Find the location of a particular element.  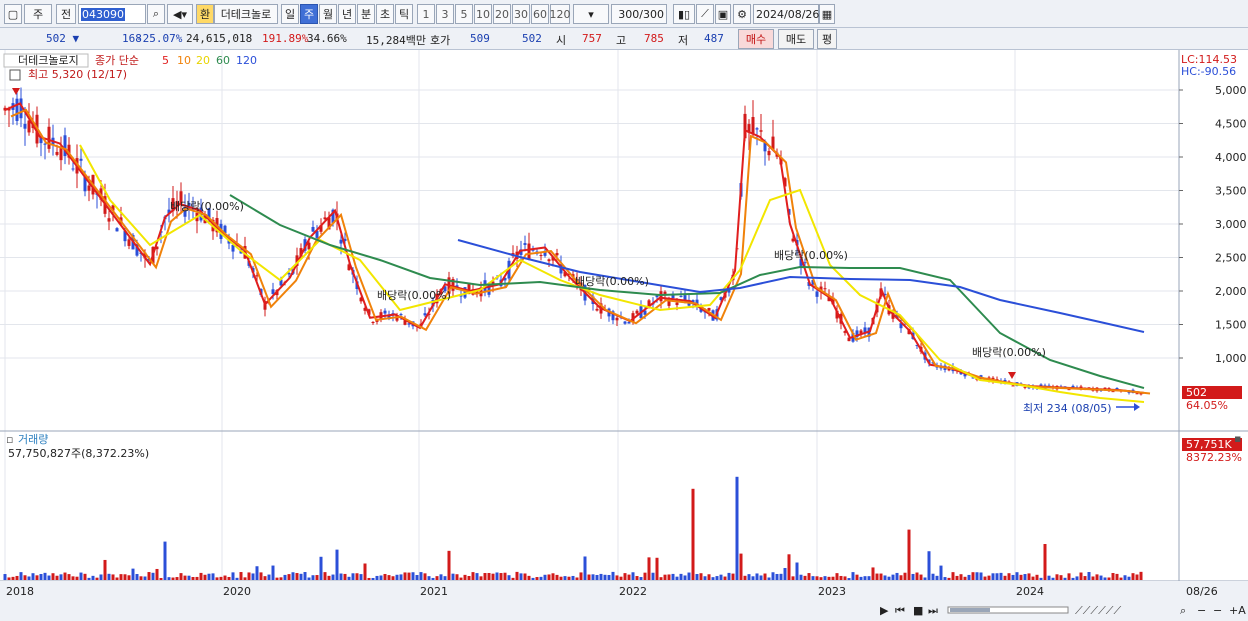

interval-1: 1 is located at coordinates (426, 14).